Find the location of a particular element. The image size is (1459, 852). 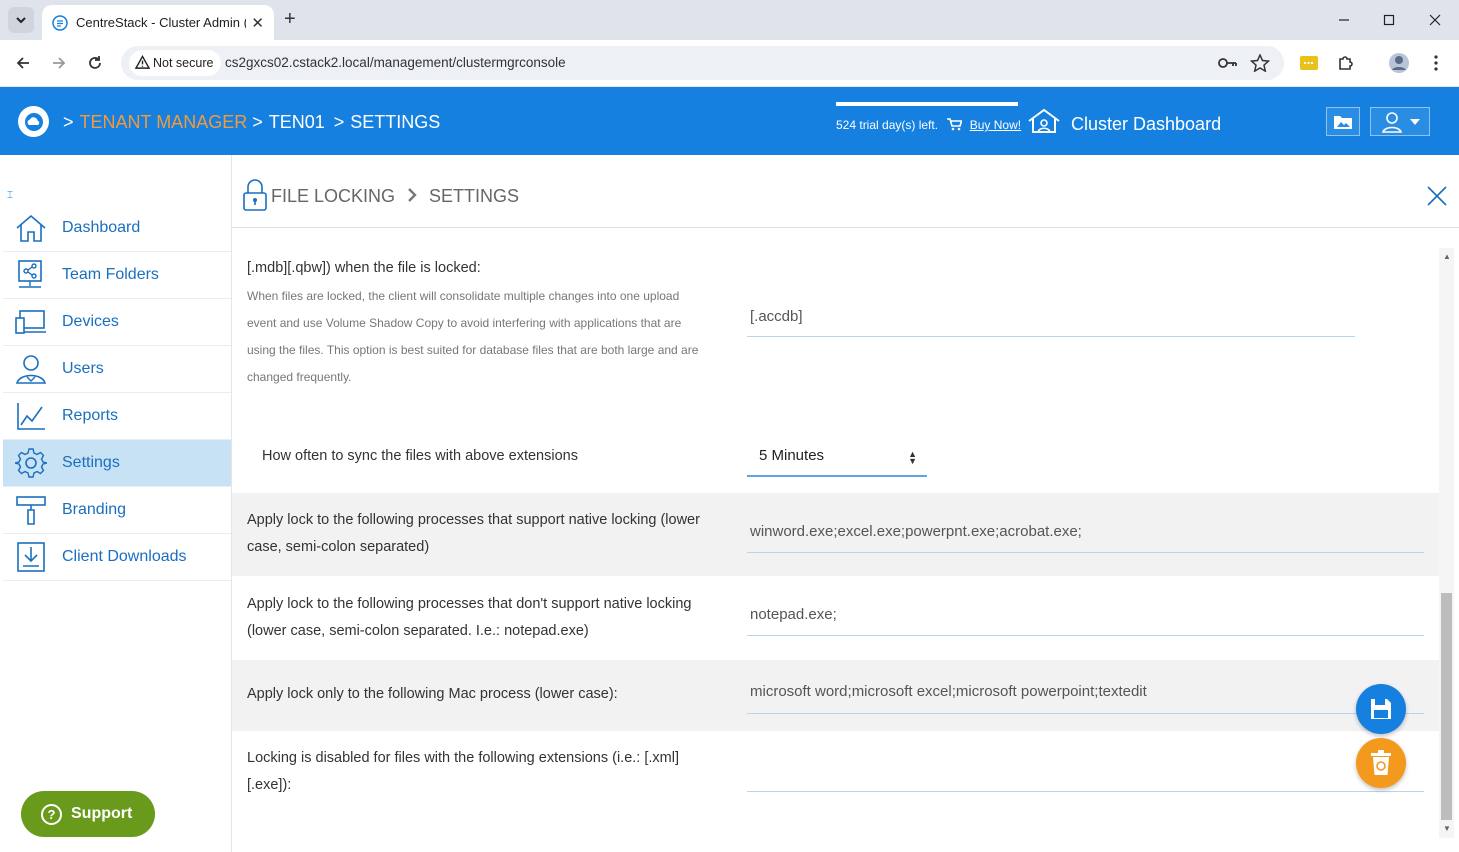

minimize-icon is located at coordinates (1344, 20).